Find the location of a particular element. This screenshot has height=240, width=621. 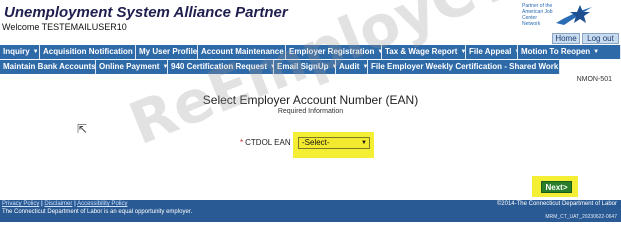

menu-audit: Audit ▼ is located at coordinates (352, 67).